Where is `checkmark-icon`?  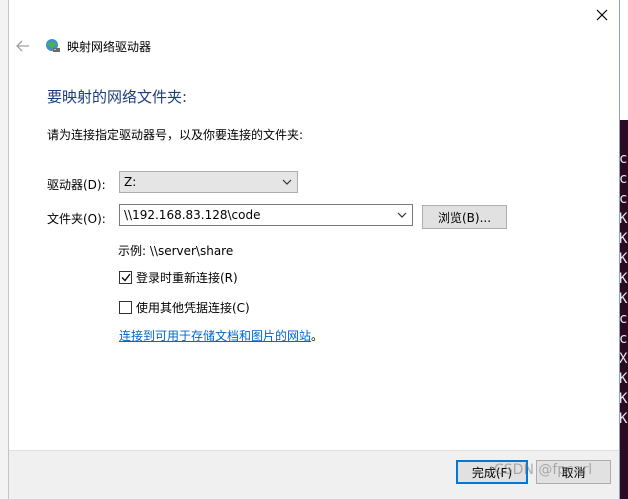 checkmark-icon is located at coordinates (126, 277).